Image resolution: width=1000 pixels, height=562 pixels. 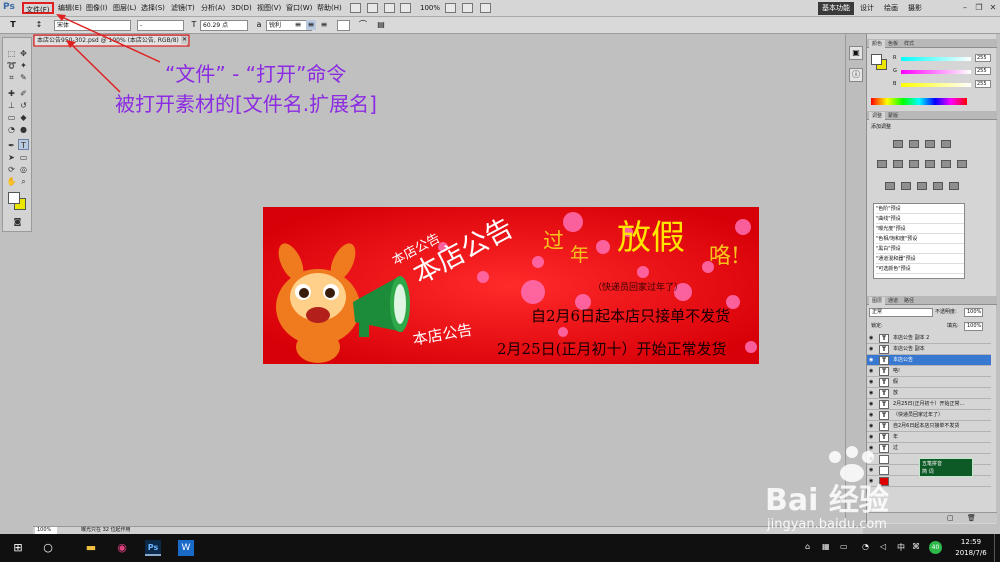 What do you see at coordinates (973, 312) in the screenshot?
I see `opacity-field: 100%` at bounding box center [973, 312].